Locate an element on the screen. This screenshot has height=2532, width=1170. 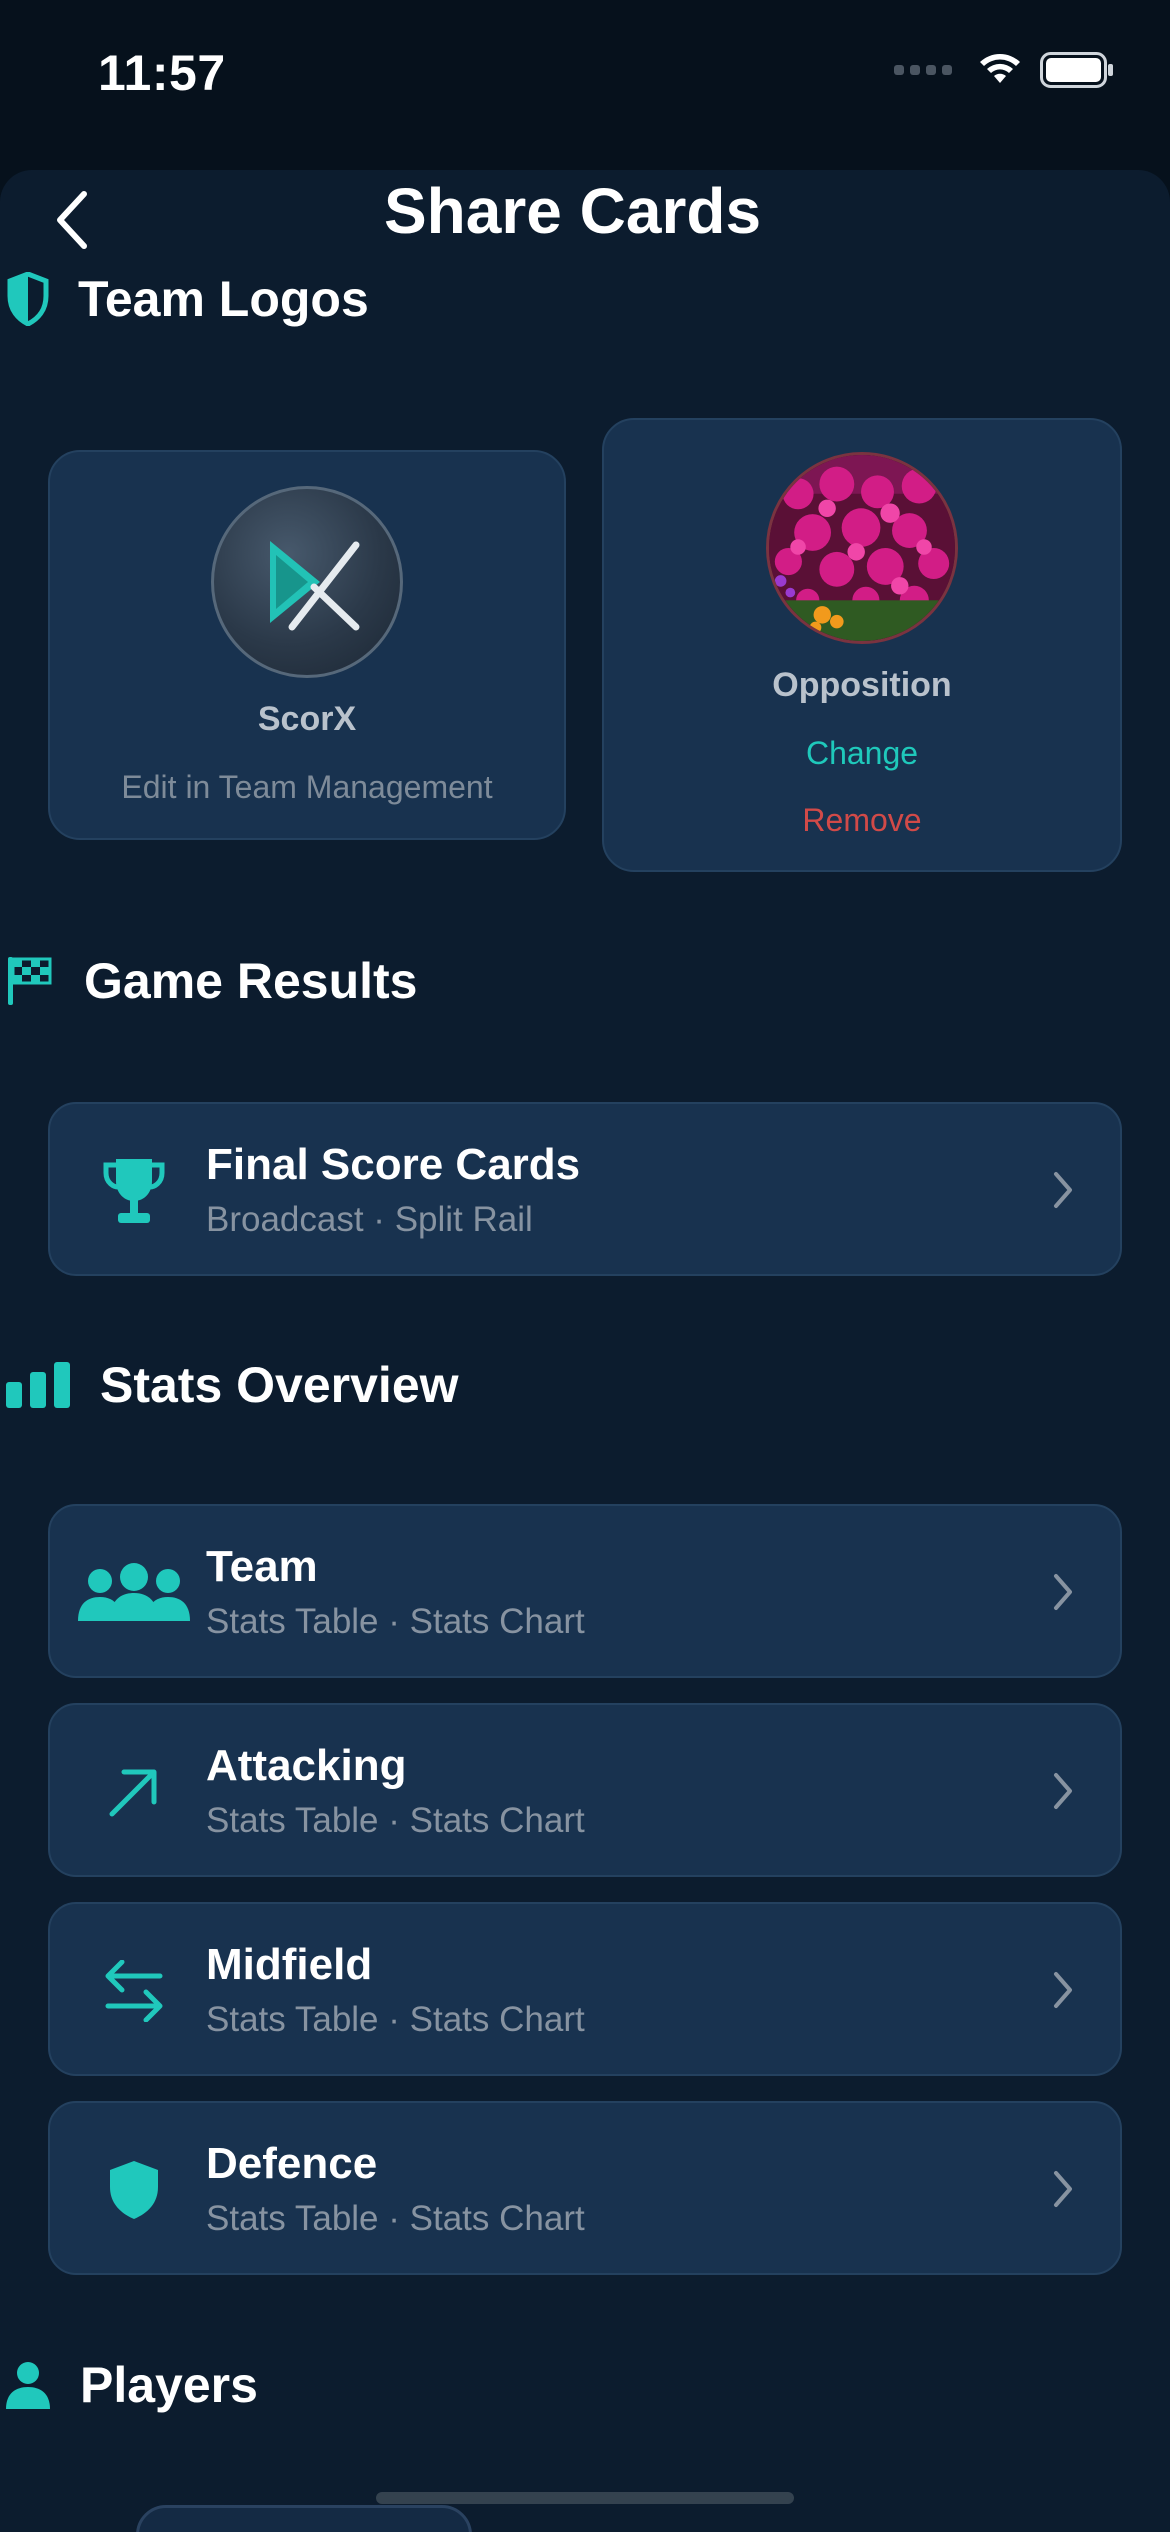
section-header-game-results: Game Results is located at coordinates (211, 981).